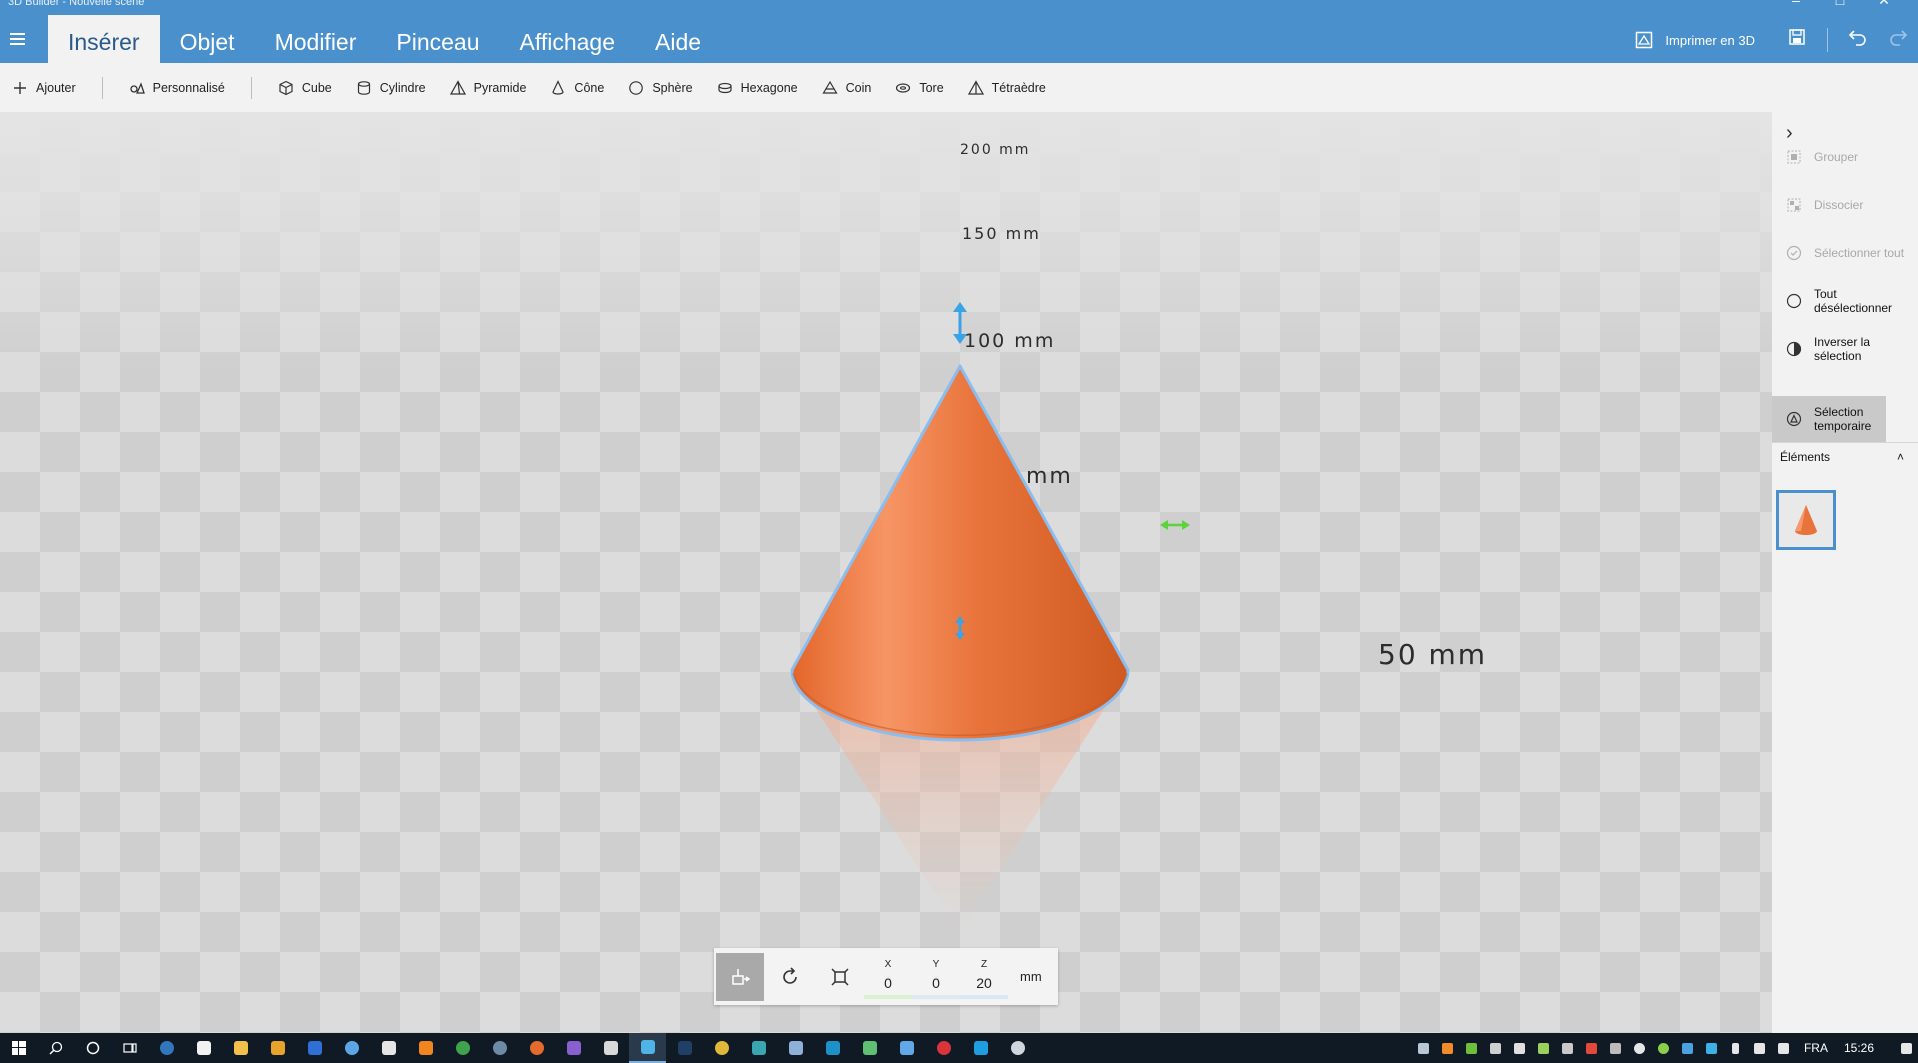  Describe the element at coordinates (1829, 419) in the screenshot. I see `temporary-selection-button: Sélection temporaire` at that location.